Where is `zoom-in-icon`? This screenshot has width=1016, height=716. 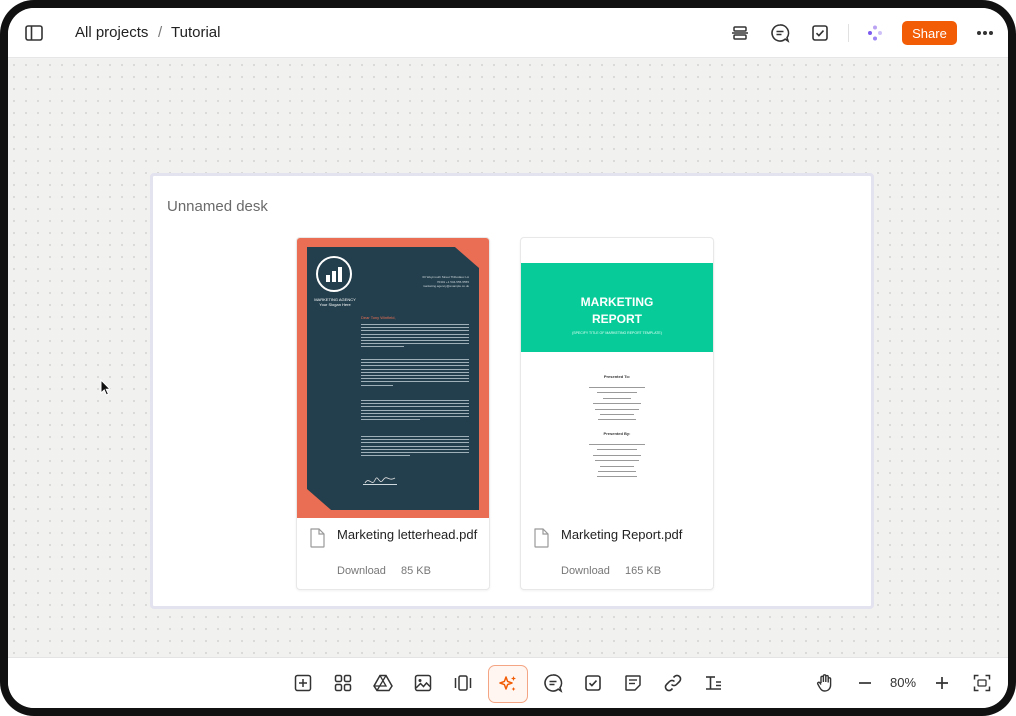 zoom-in-icon is located at coordinates (942, 683).